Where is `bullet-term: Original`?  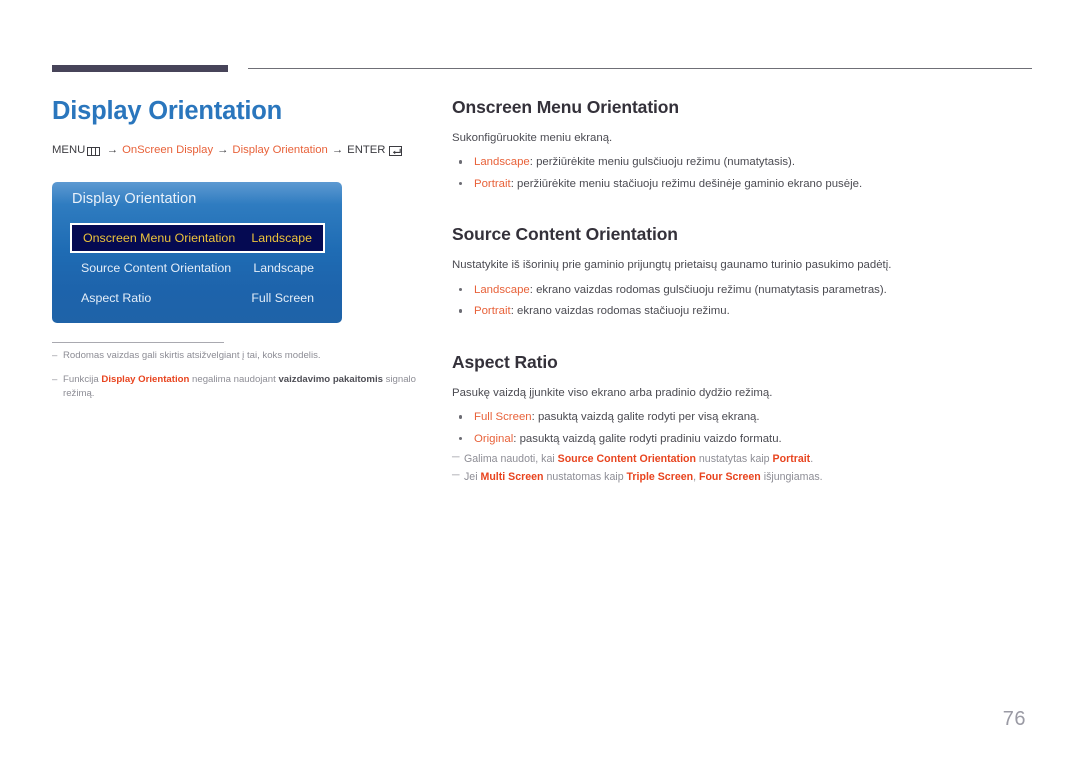 bullet-term: Original is located at coordinates (494, 438).